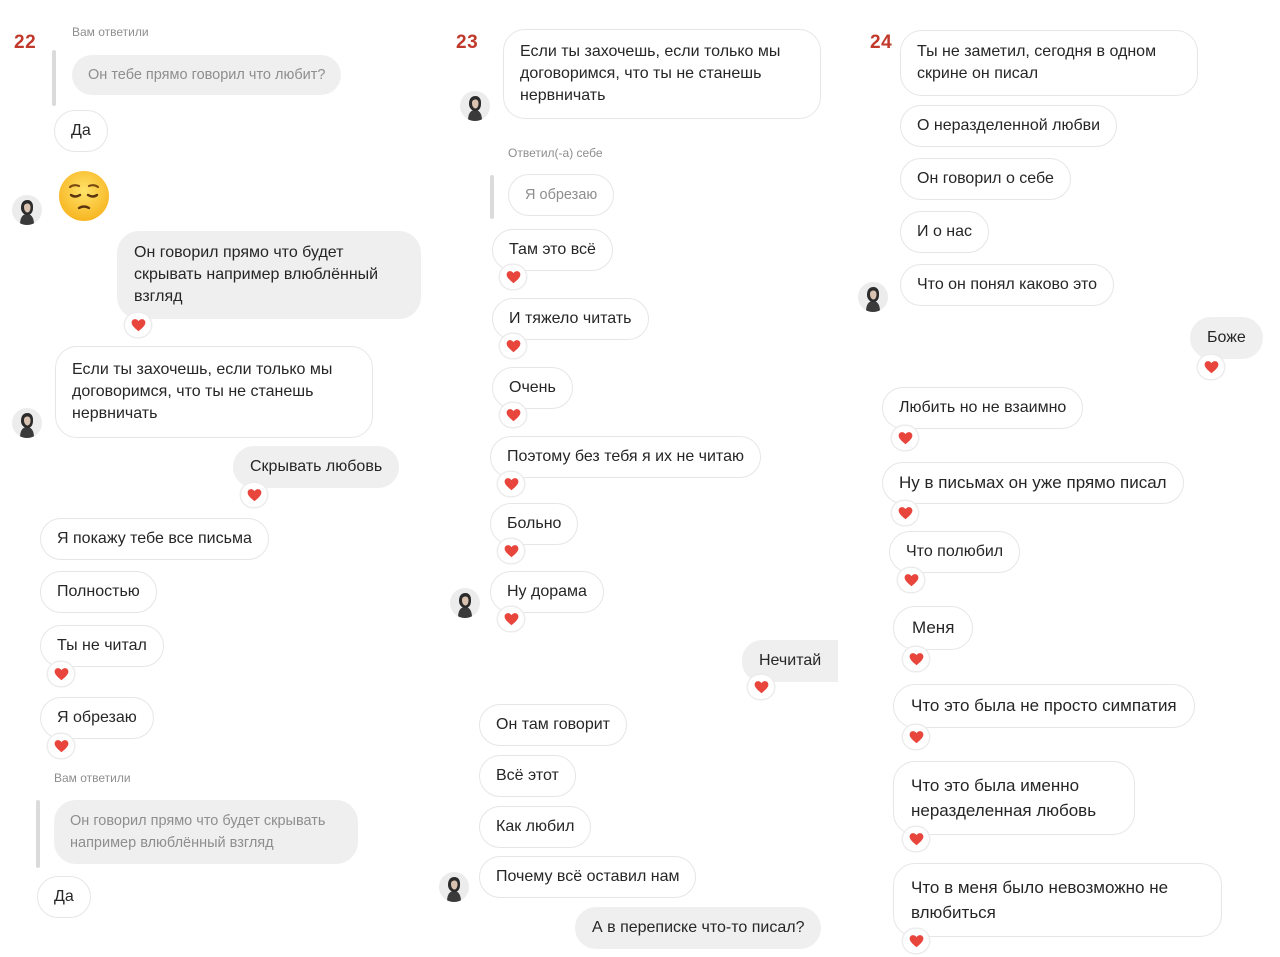 The image size is (1280, 957). Describe the element at coordinates (84, 196) in the screenshot. I see `pensive-face-emoji` at that location.